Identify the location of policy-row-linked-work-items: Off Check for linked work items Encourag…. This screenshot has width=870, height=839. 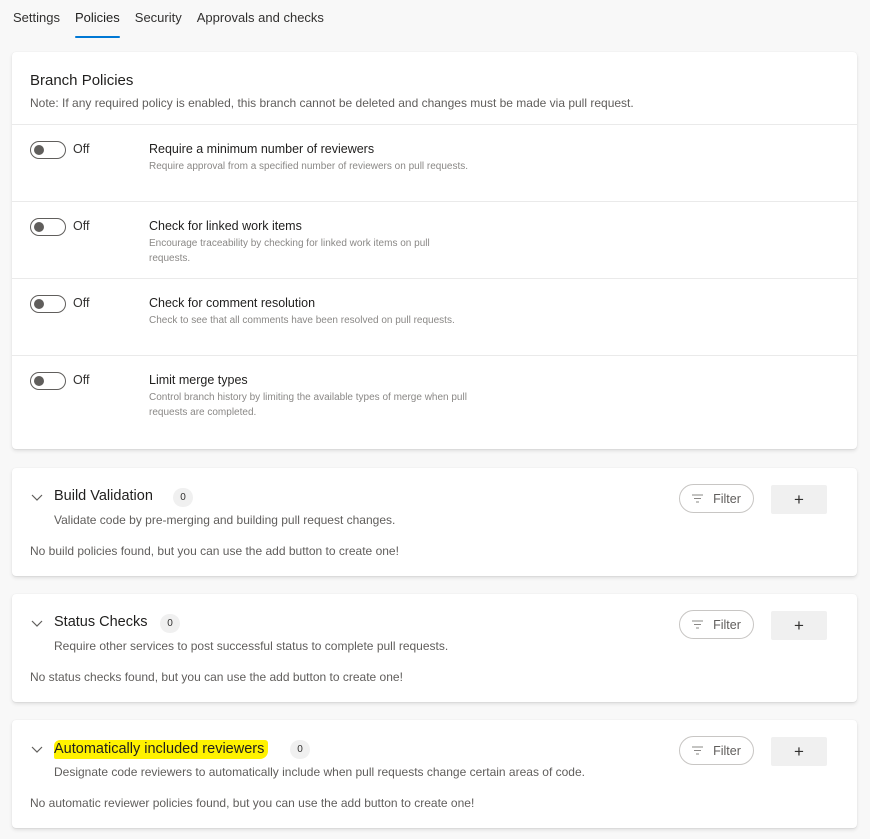
(434, 240).